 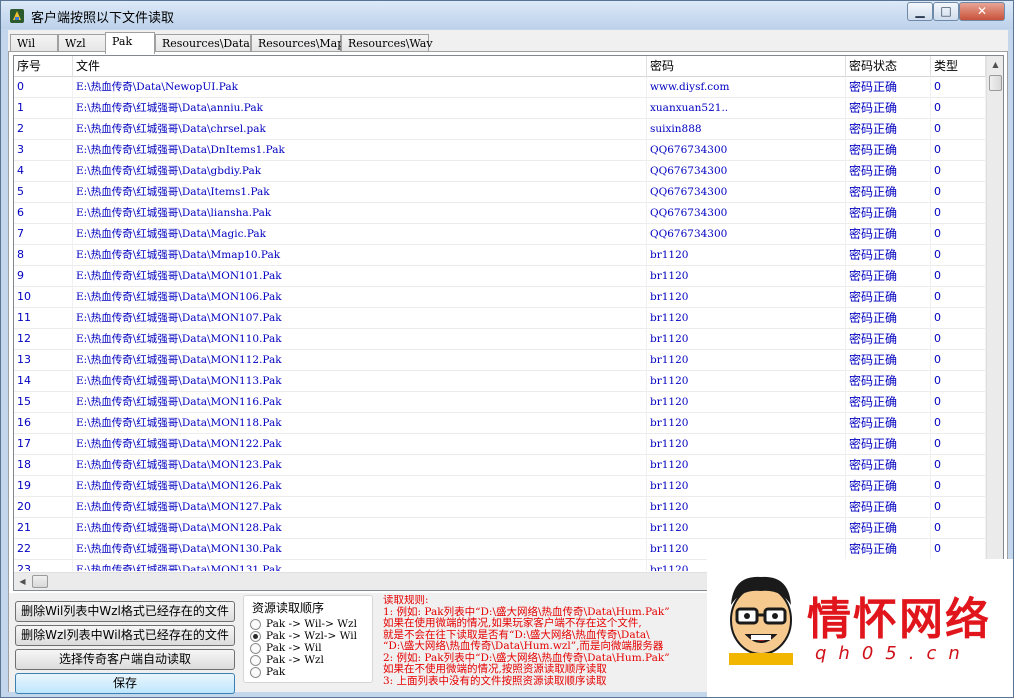 What do you see at coordinates (995, 83) in the screenshot?
I see `vertical-scroll-thumb` at bounding box center [995, 83].